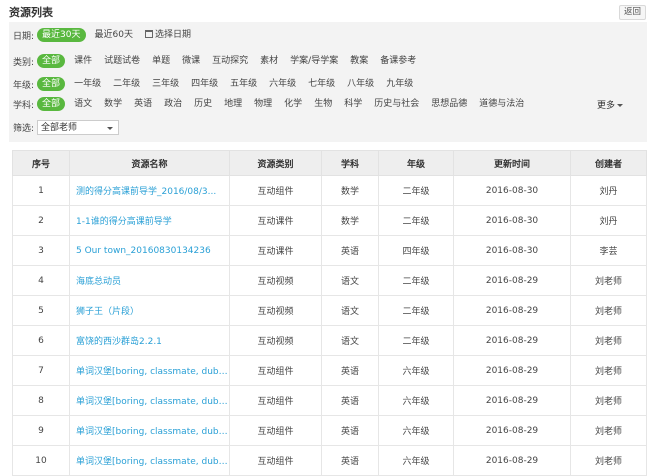  Describe the element at coordinates (323, 104) in the screenshot. I see `subject-option: 生物` at that location.